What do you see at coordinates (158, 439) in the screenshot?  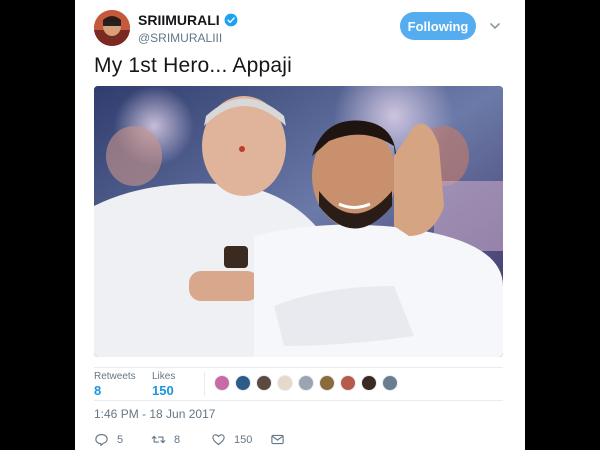 I see `retweet-icon` at bounding box center [158, 439].